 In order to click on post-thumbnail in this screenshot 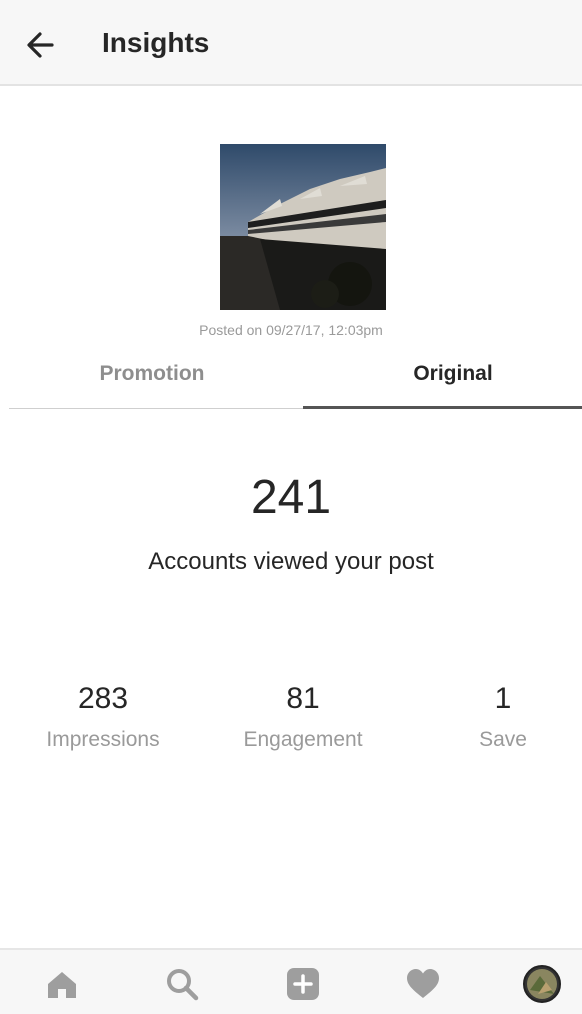, I will do `click(303, 227)`.